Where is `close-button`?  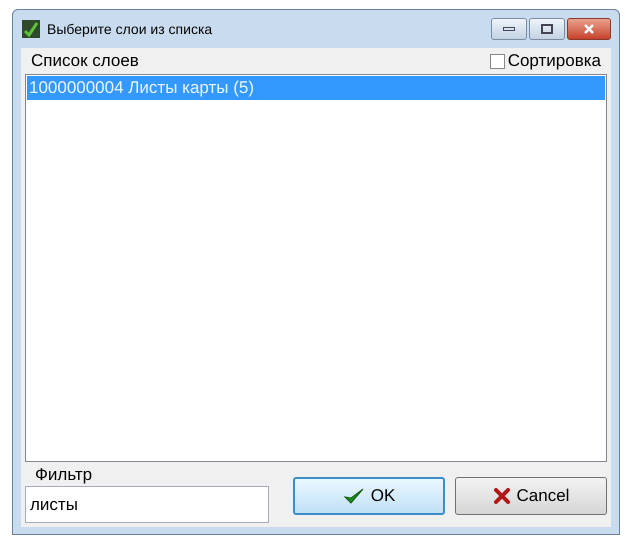
close-button is located at coordinates (589, 29).